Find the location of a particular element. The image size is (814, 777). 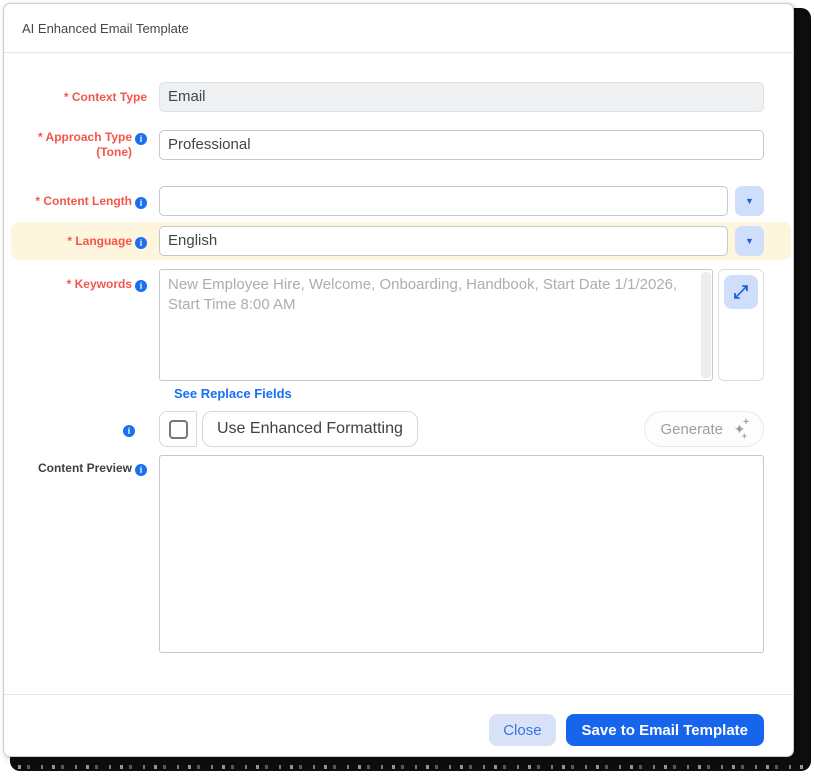

expand-arrows-icon: ⤢ is located at coordinates (741, 292).